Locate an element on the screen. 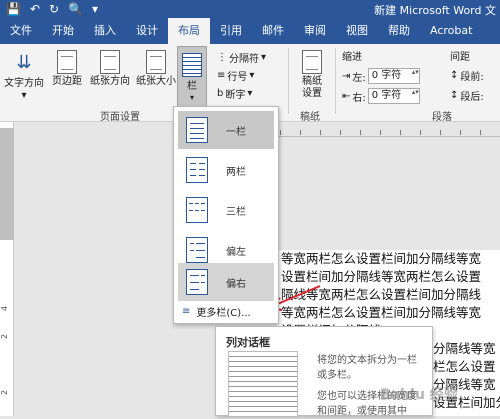 The height and width of the screenshot is (419, 500). spacing-before-icon: ↕ is located at coordinates (454, 75).